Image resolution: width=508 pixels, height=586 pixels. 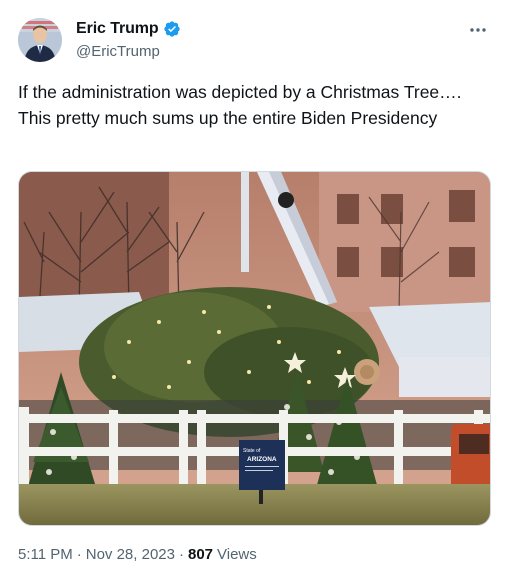 I want to click on tweet-meta: 5:11 PM · Nov 28, 2023 · 807 Views, so click(x=137, y=554).